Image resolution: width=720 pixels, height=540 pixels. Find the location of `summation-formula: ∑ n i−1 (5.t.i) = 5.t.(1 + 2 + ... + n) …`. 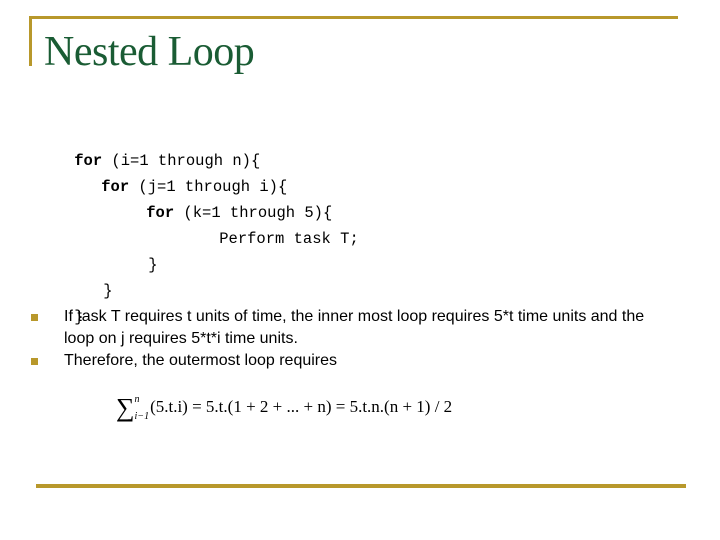

summation-formula: ∑ n i−1 (5.t.i) = 5.t.(1 + 2 + ... + n) … is located at coordinates (284, 407).